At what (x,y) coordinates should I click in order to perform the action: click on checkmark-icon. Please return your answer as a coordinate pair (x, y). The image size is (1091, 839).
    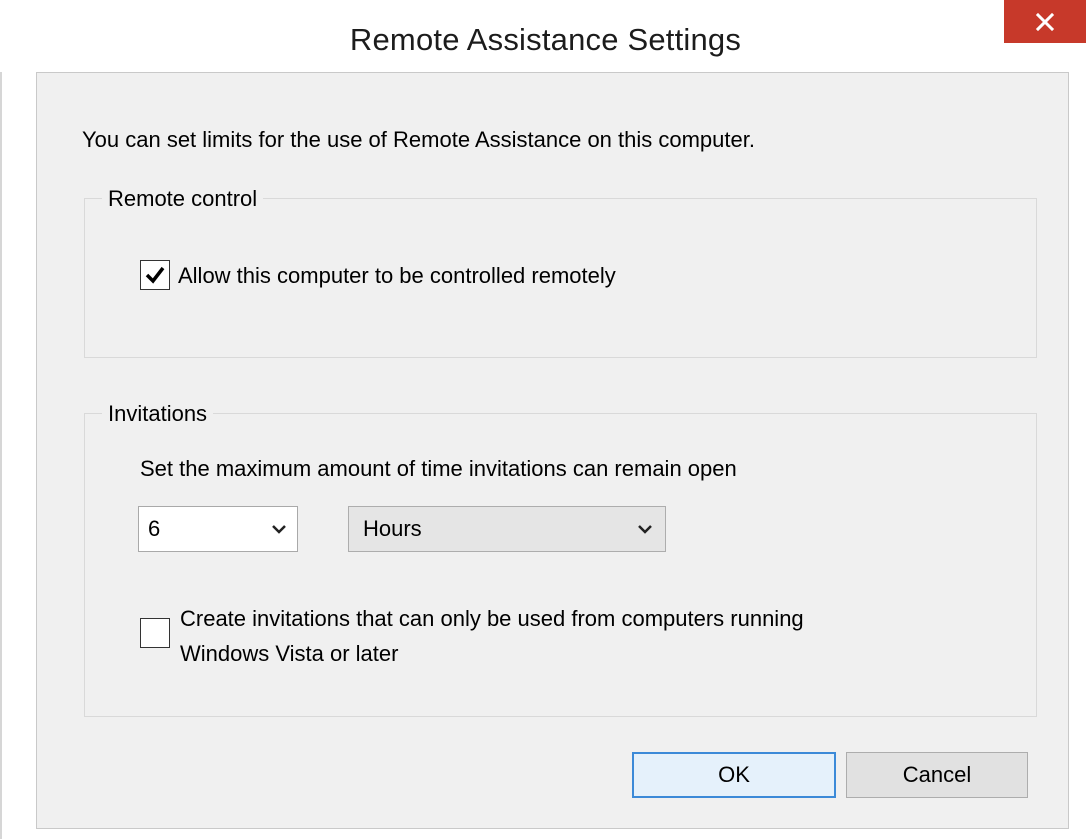
    Looking at the image, I should click on (155, 275).